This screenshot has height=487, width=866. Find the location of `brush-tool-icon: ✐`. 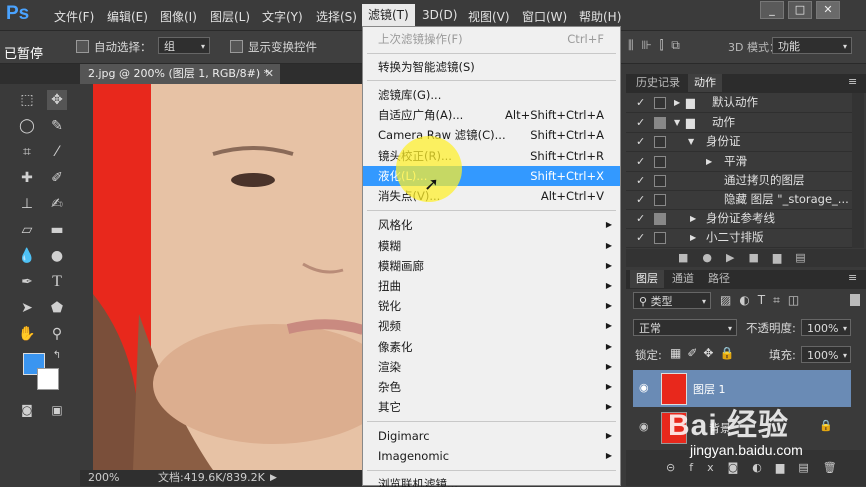

brush-tool-icon: ✐ is located at coordinates (57, 178).